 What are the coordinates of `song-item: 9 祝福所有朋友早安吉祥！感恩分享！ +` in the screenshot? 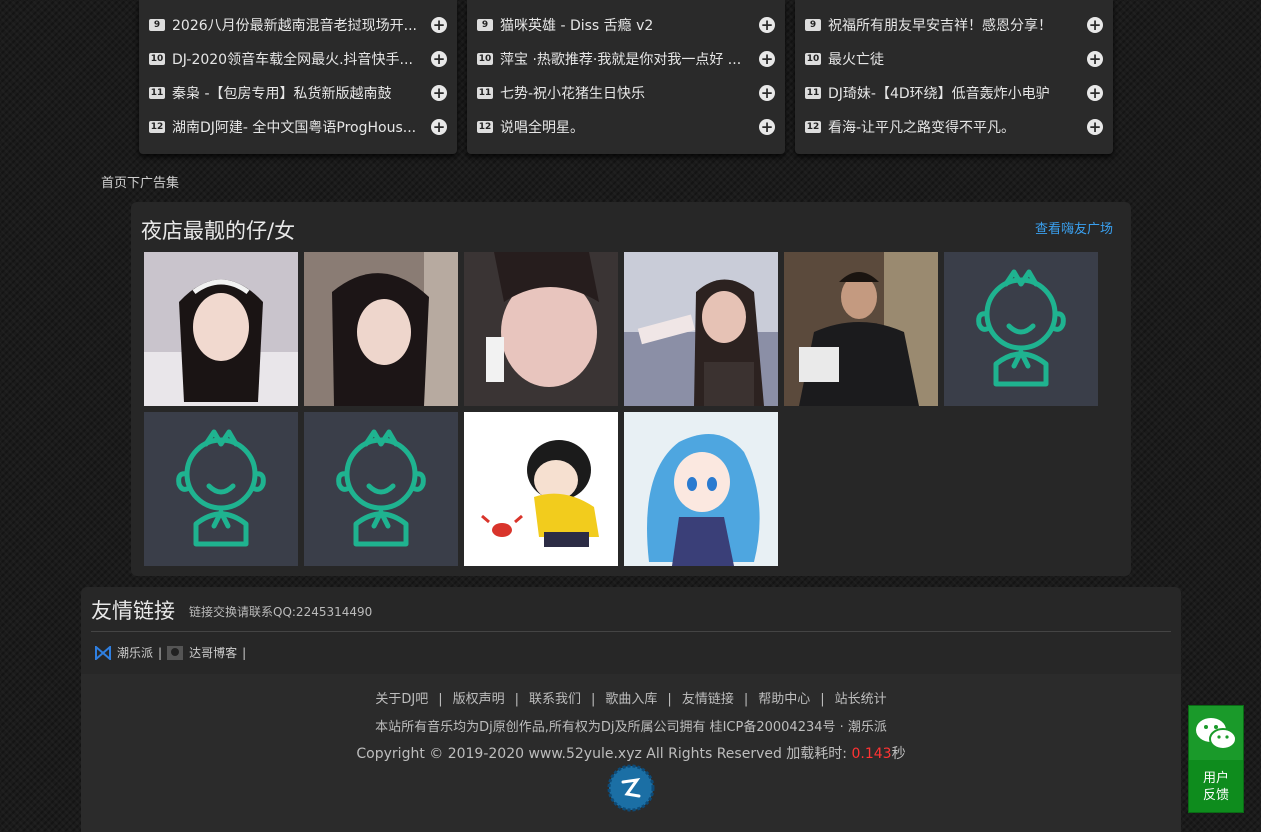 It's located at (954, 25).